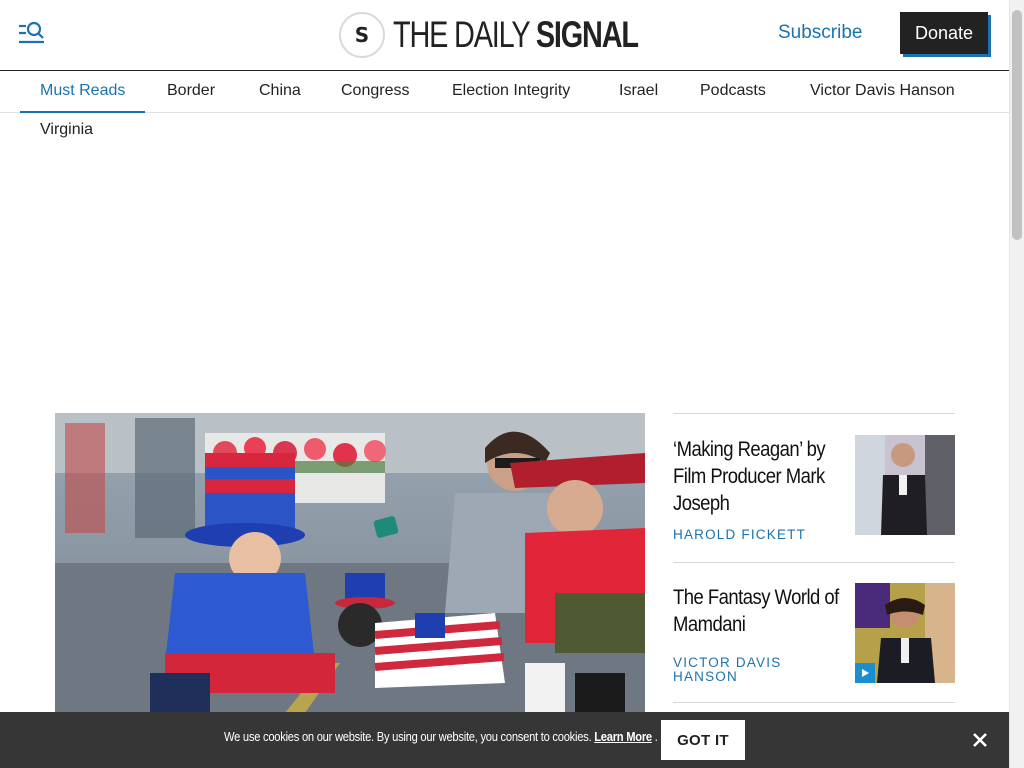 The width and height of the screenshot is (1024, 768). Describe the element at coordinates (83, 92) in the screenshot. I see `nav-item-must-reads: Must Reads` at that location.